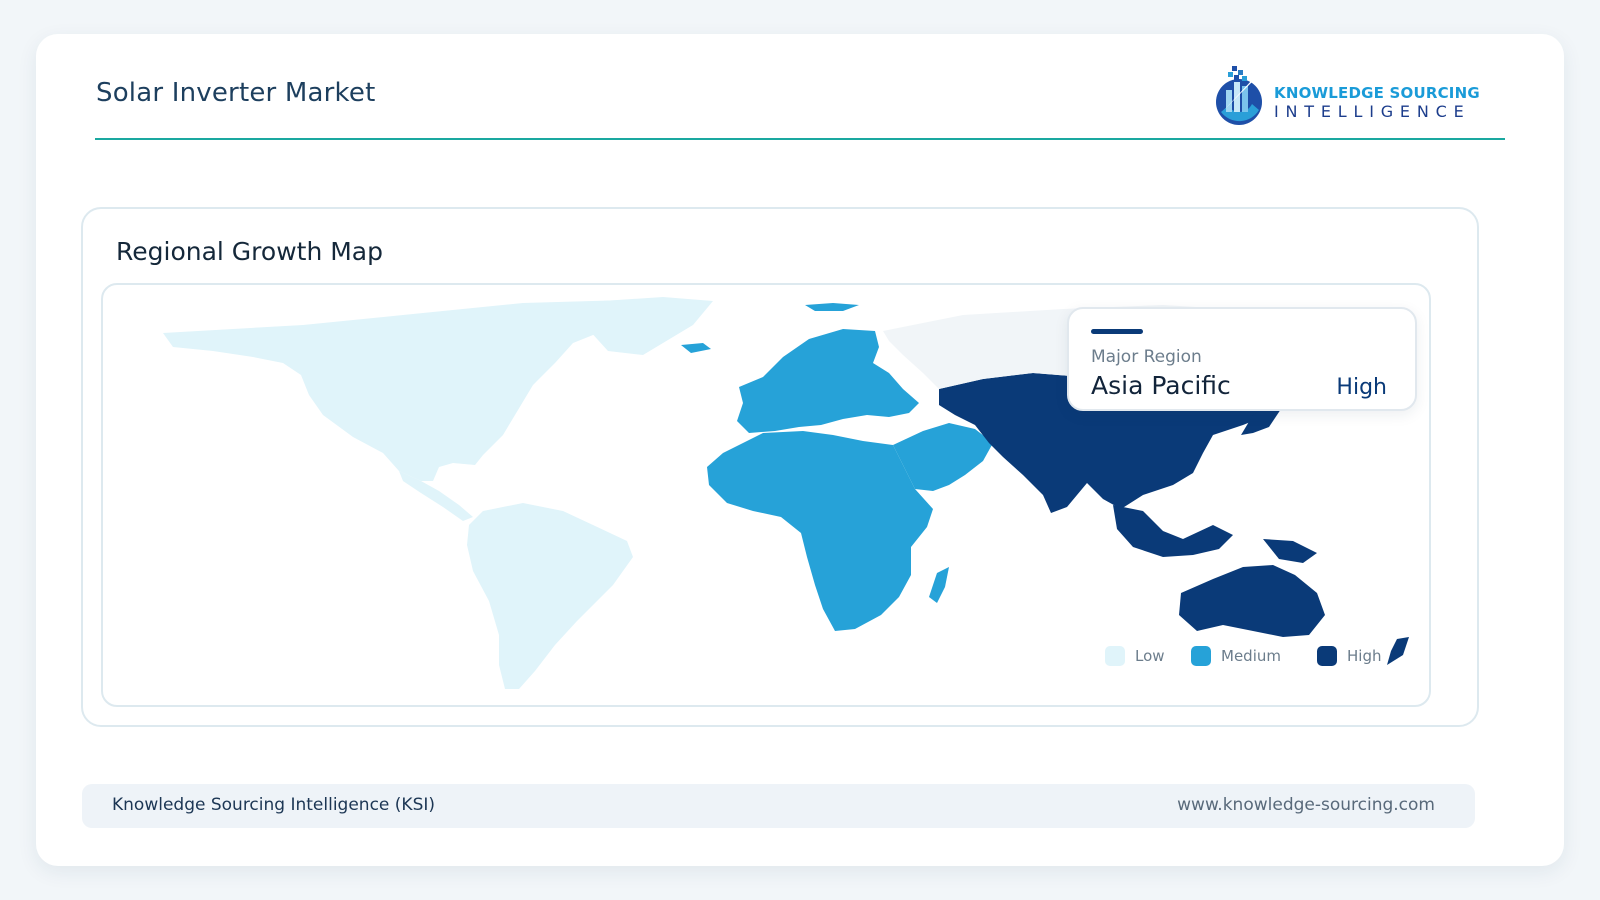 This screenshot has height=900, width=1600. What do you see at coordinates (1398, 651) in the screenshot?
I see `region-new-zealand` at bounding box center [1398, 651].